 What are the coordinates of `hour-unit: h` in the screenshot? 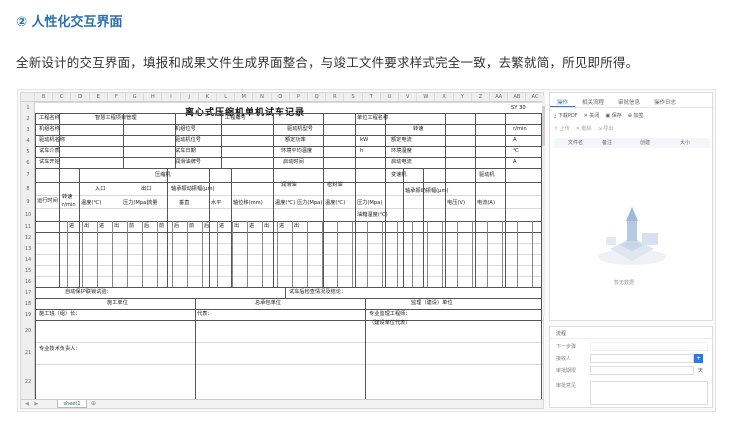 It's located at (361, 151).